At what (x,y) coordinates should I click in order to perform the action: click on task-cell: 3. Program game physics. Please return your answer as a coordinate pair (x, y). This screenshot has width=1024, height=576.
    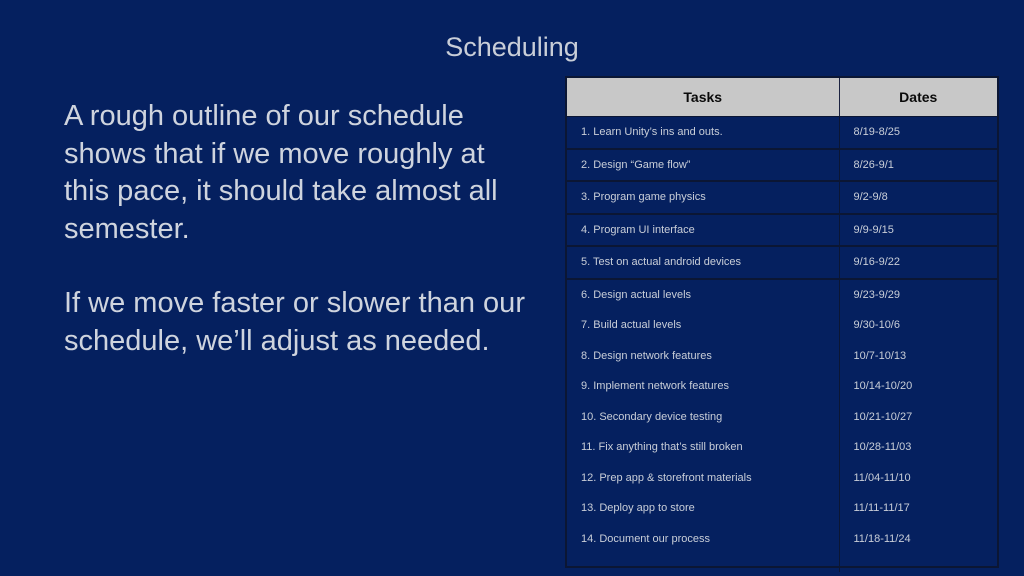
    Looking at the image, I should click on (703, 198).